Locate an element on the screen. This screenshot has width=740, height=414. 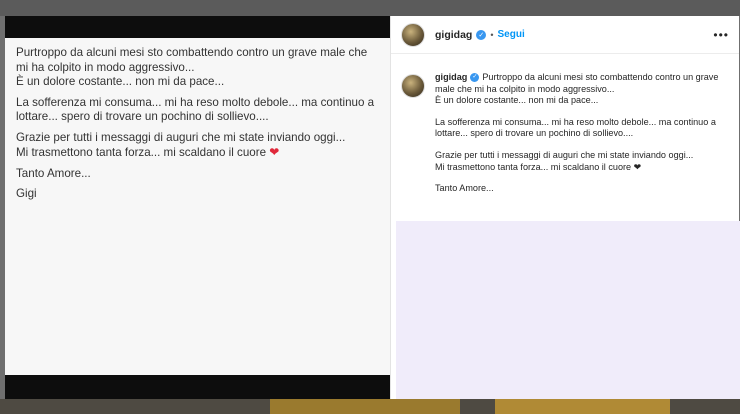
caption-verified-icon: ✓ is located at coordinates (475, 78).